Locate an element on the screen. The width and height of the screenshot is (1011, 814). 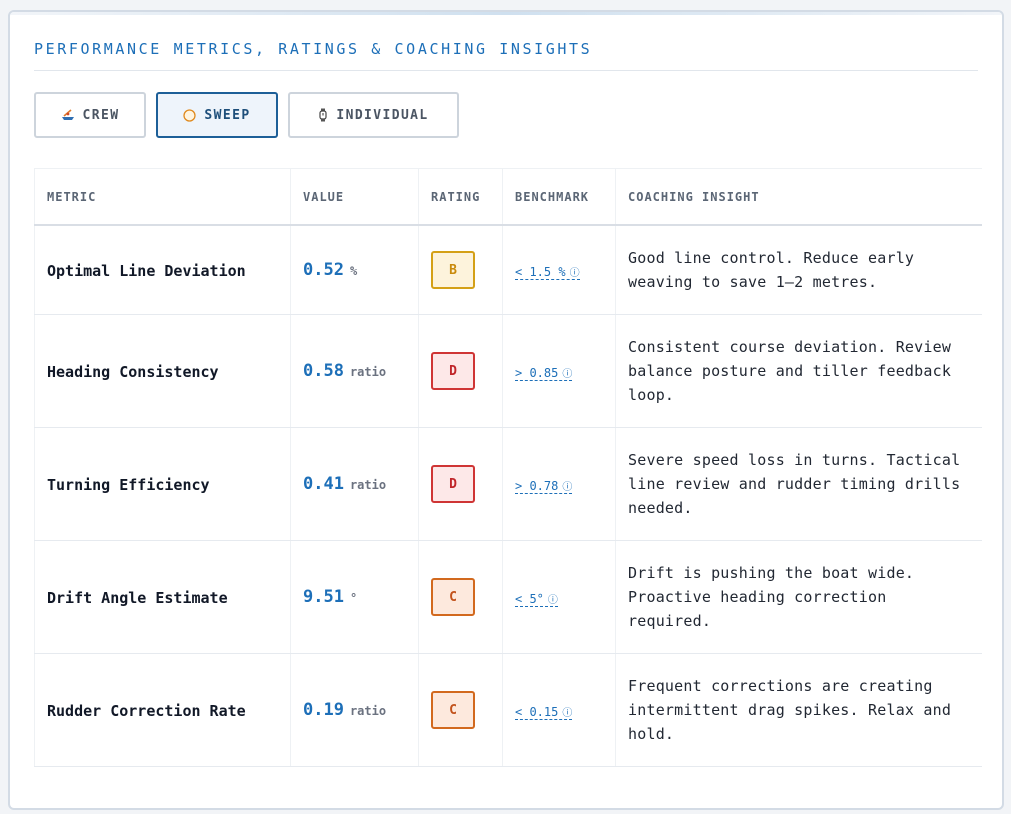
metric-name: Turning Efficiency is located at coordinates (128, 484).